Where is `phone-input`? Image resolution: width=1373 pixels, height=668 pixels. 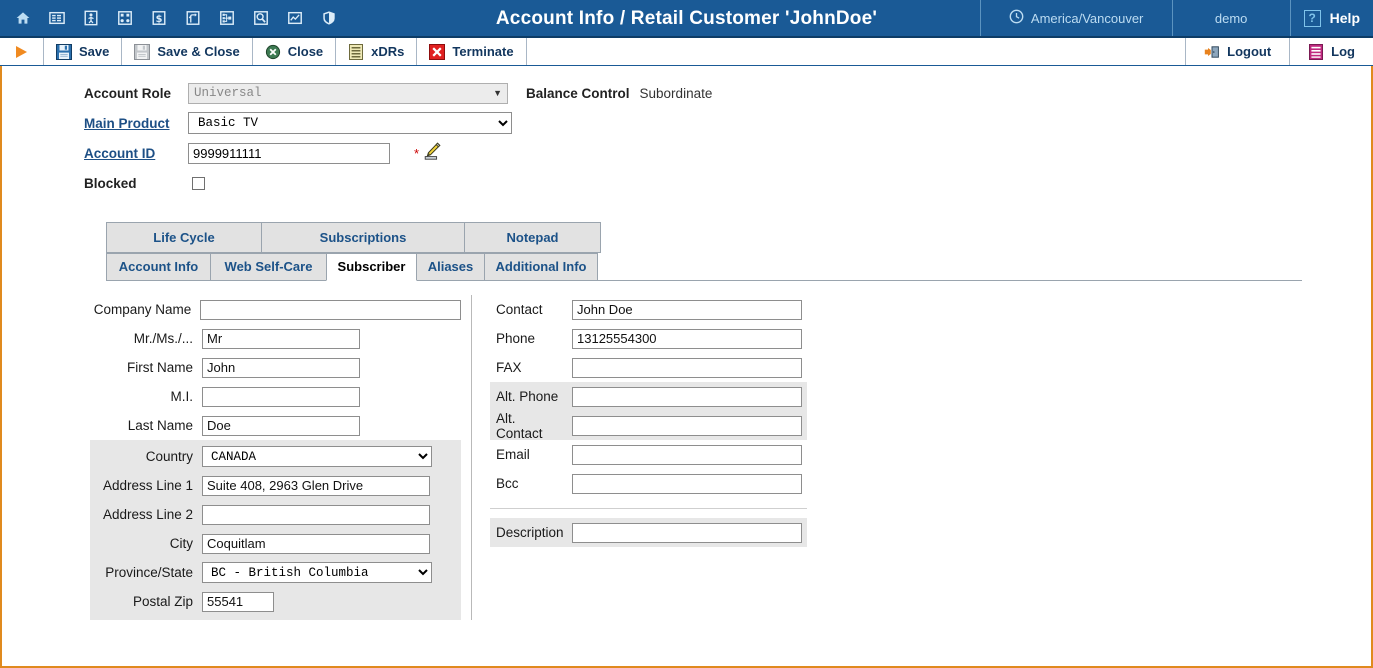 phone-input is located at coordinates (687, 338).